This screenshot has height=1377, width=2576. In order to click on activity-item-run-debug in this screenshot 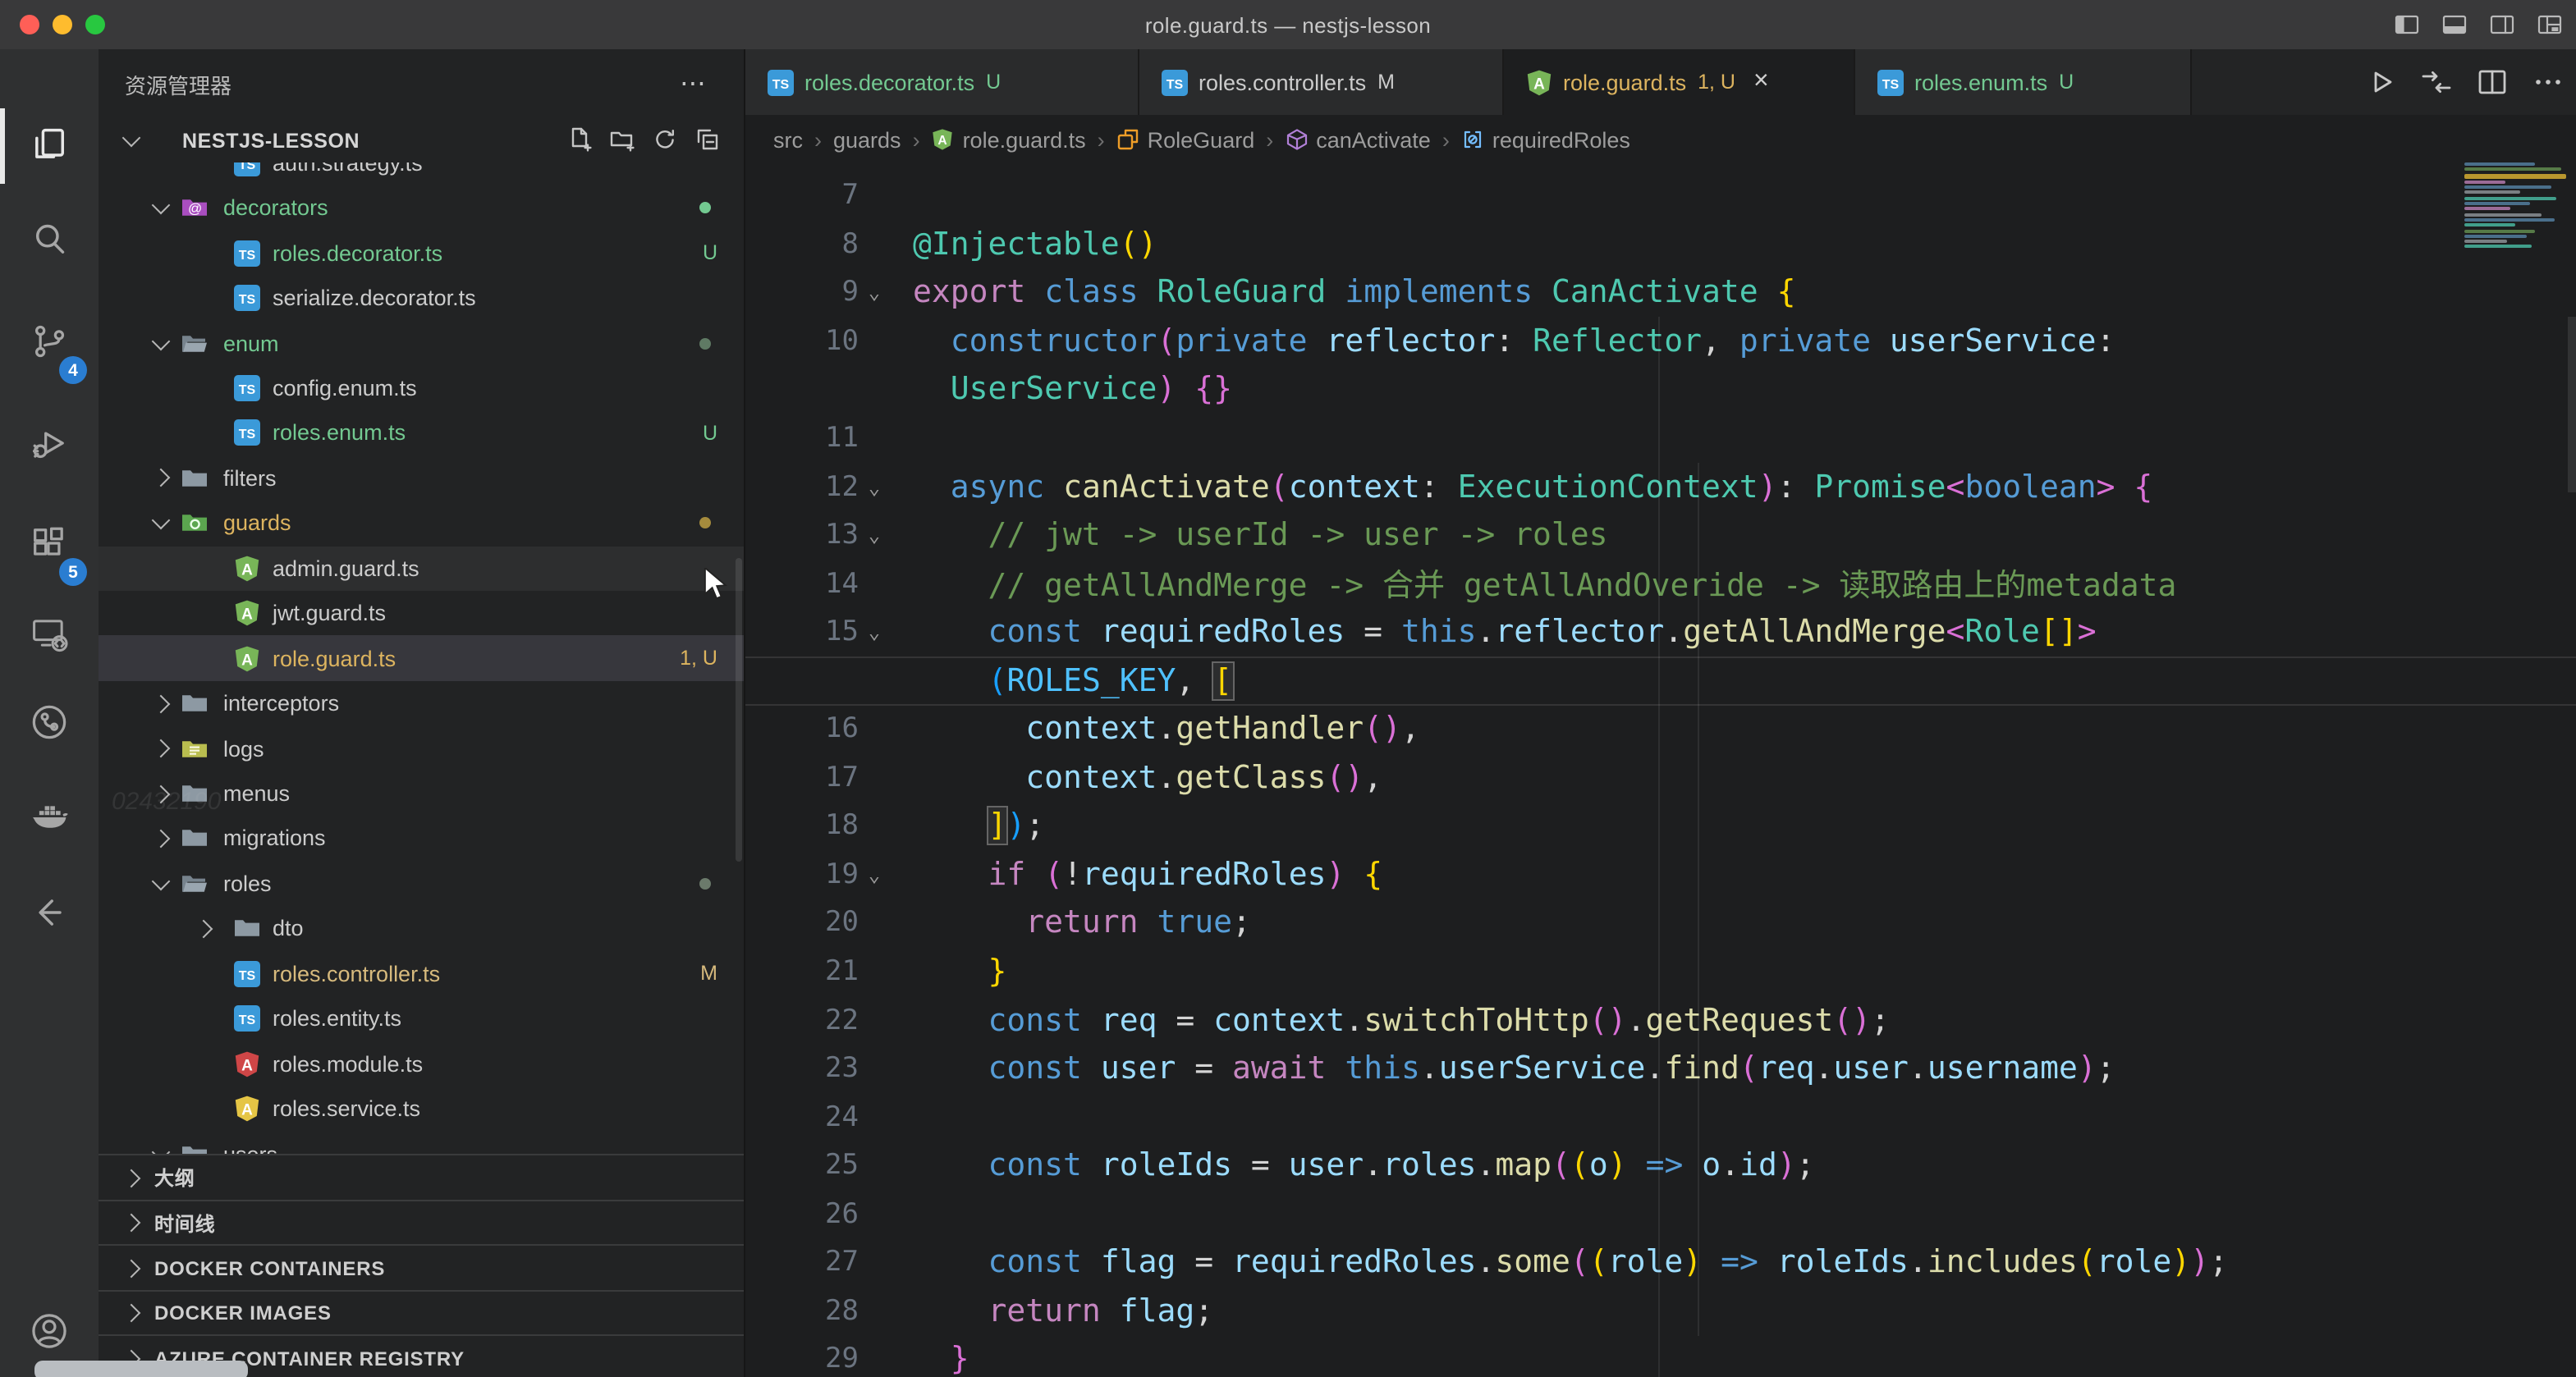, I will do `click(50, 446)`.